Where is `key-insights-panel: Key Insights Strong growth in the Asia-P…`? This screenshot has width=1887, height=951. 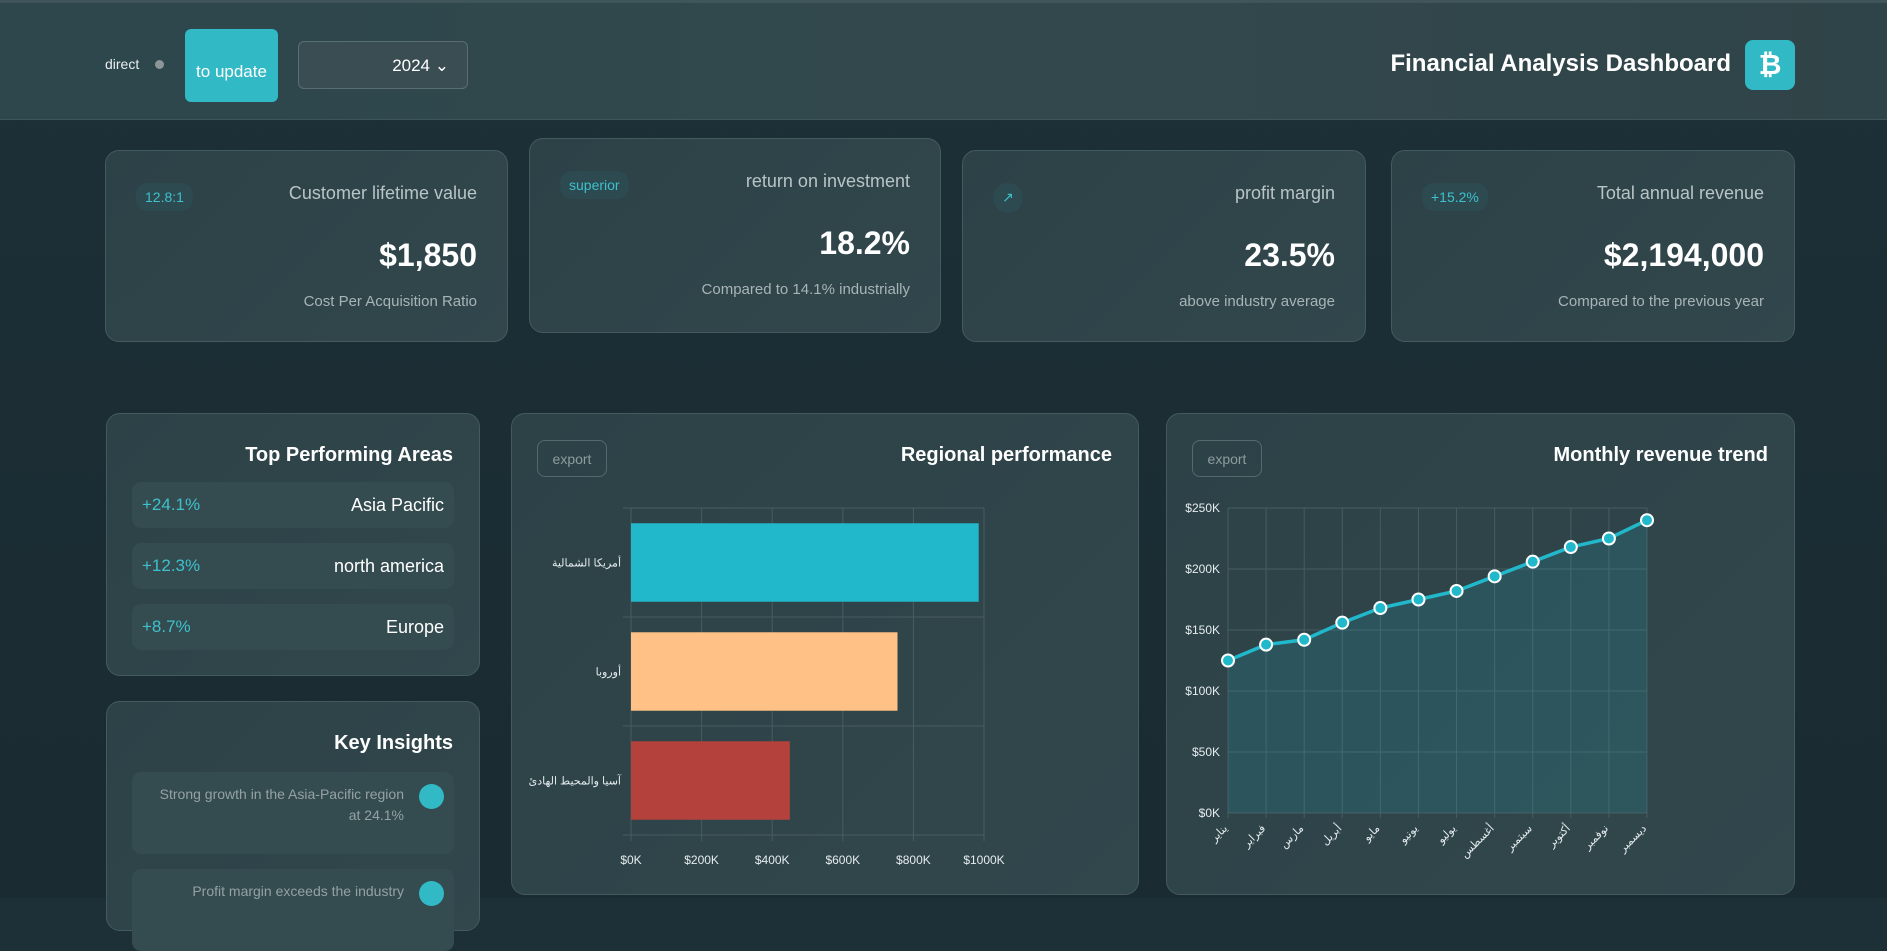 key-insights-panel: Key Insights Strong growth in the Asia-P… is located at coordinates (293, 826).